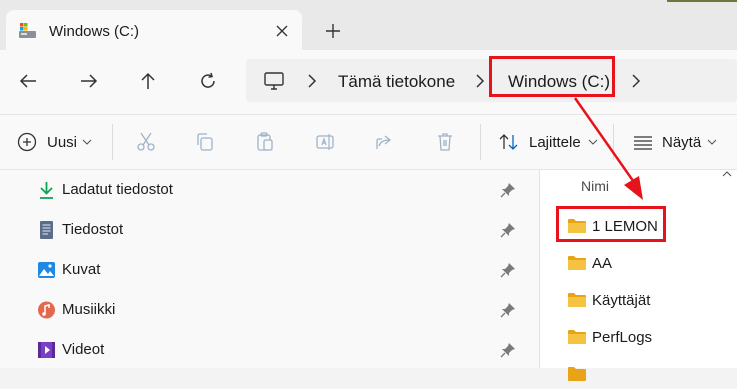 The image size is (737, 389). What do you see at coordinates (368, 25) in the screenshot?
I see `tab-strip: Windows (C:)` at bounding box center [368, 25].